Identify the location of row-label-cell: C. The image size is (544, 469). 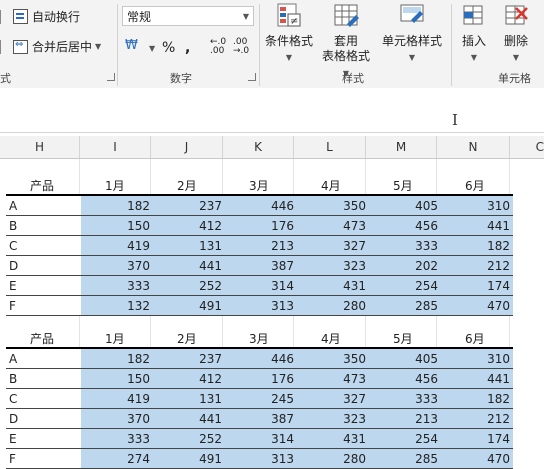
(43, 245).